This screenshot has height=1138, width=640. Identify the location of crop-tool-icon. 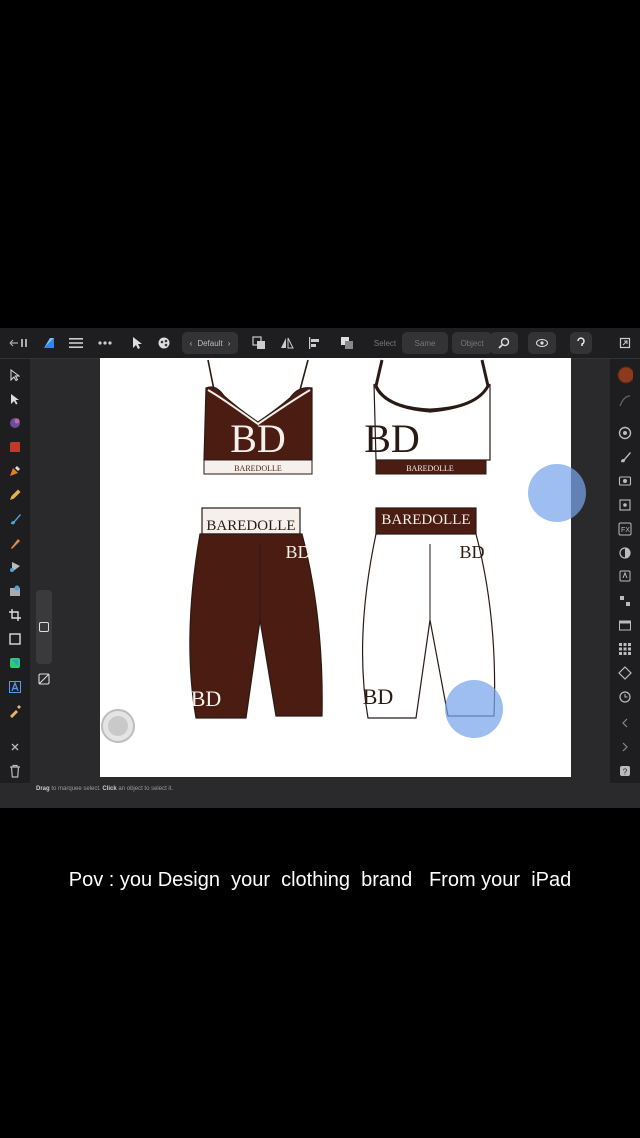
(15, 615).